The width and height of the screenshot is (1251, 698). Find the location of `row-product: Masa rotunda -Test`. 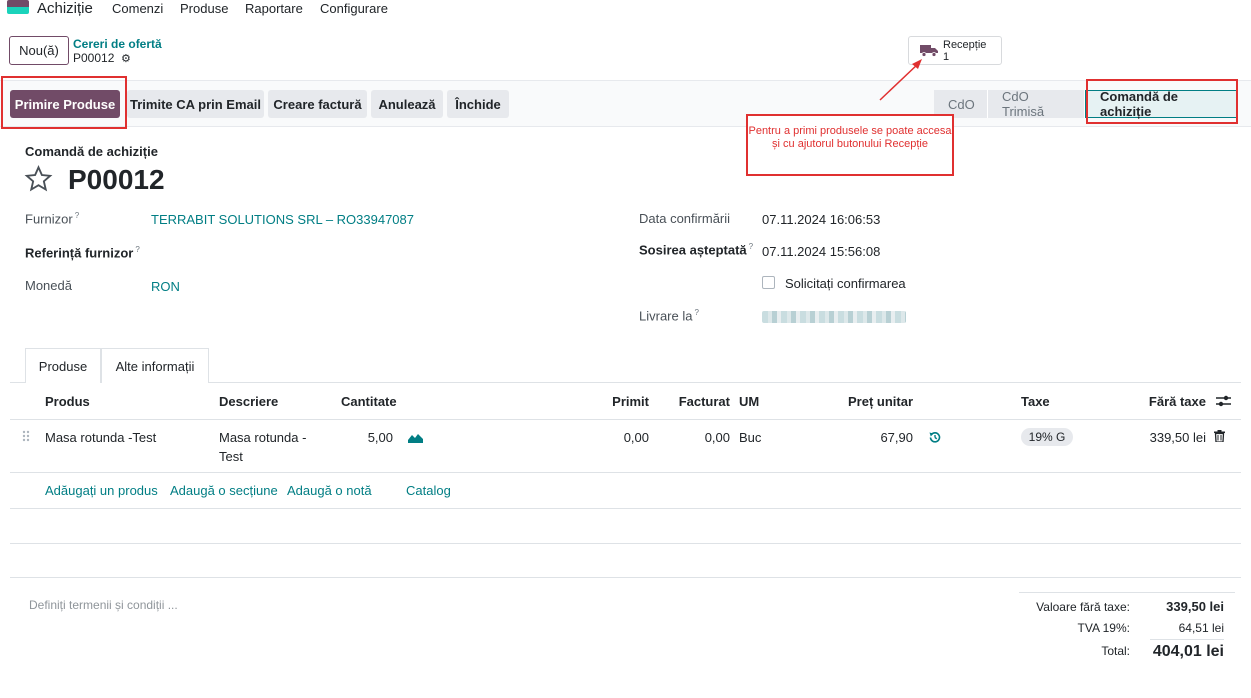

row-product: Masa rotunda -Test is located at coordinates (100, 437).